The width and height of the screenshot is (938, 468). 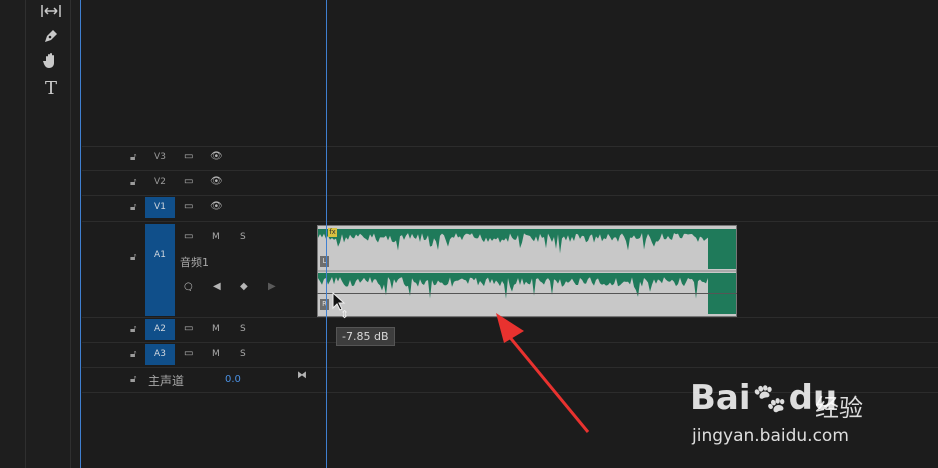 What do you see at coordinates (302, 375) in the screenshot?
I see `go-to-in-out-icon: ⧓` at bounding box center [302, 375].